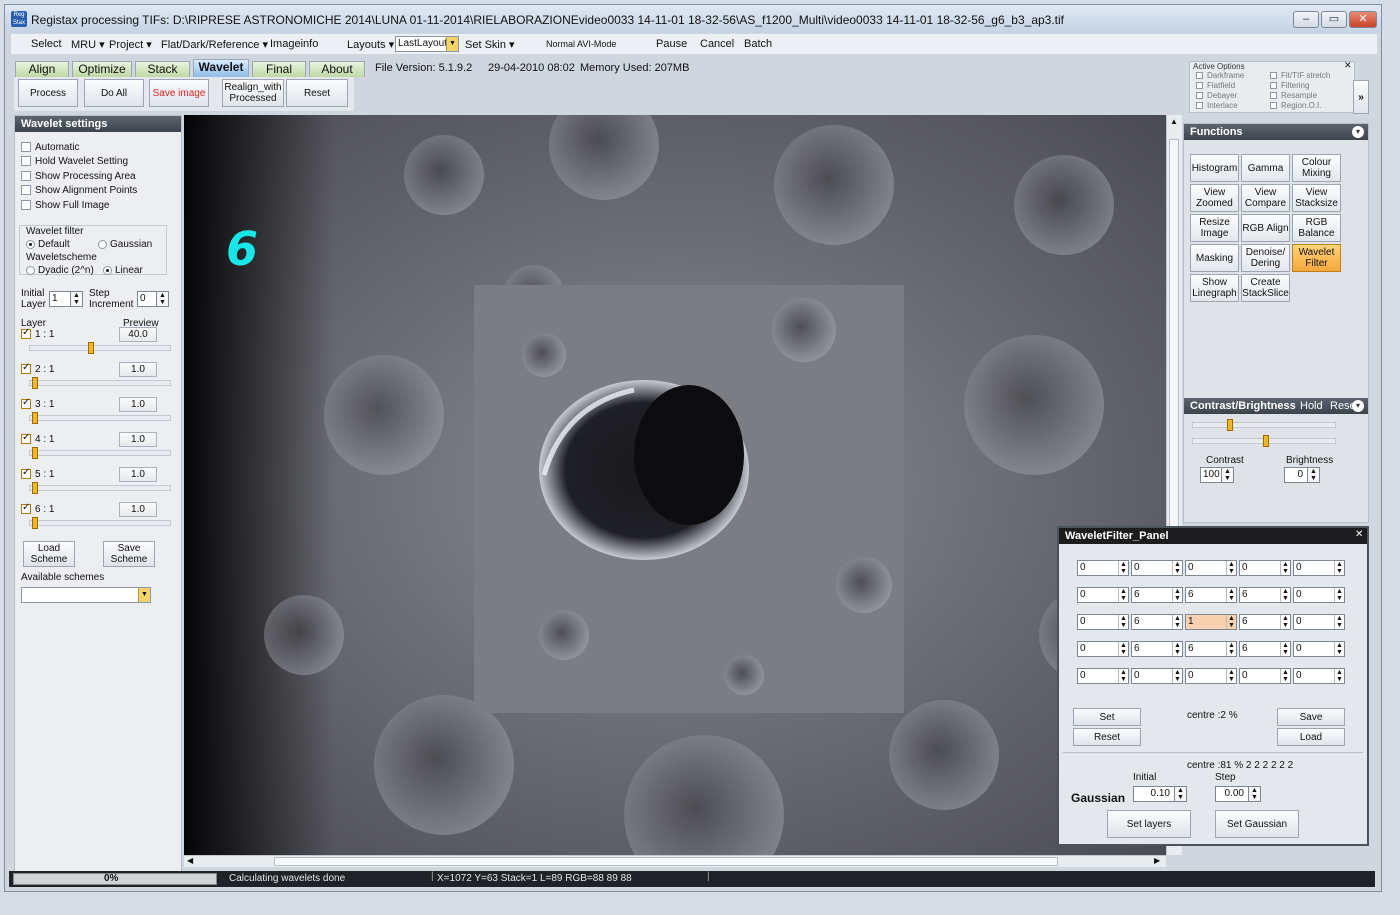 This screenshot has height=915, width=1400. Describe the element at coordinates (86, 595) in the screenshot. I see `schemes-select: ▼` at that location.